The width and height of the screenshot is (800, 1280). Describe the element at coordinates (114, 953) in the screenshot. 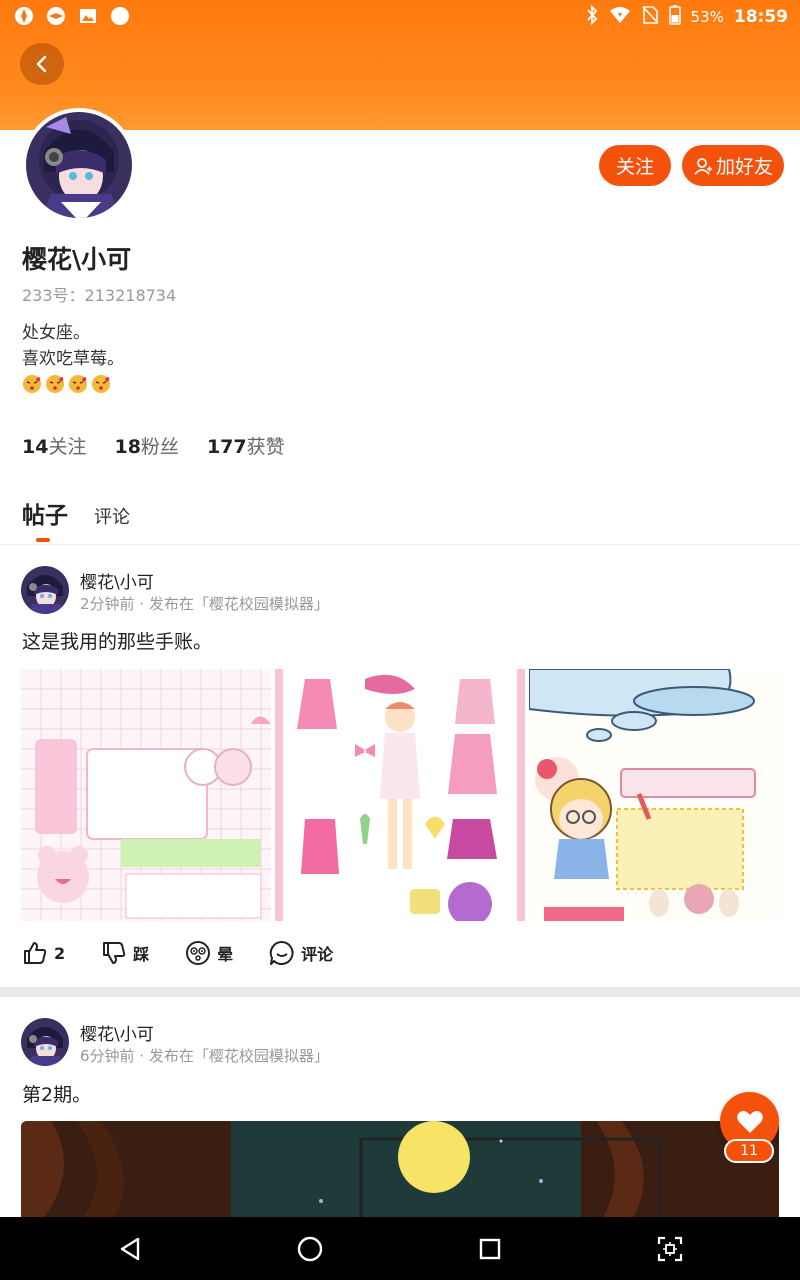

I see `thumbs-down-icon` at that location.